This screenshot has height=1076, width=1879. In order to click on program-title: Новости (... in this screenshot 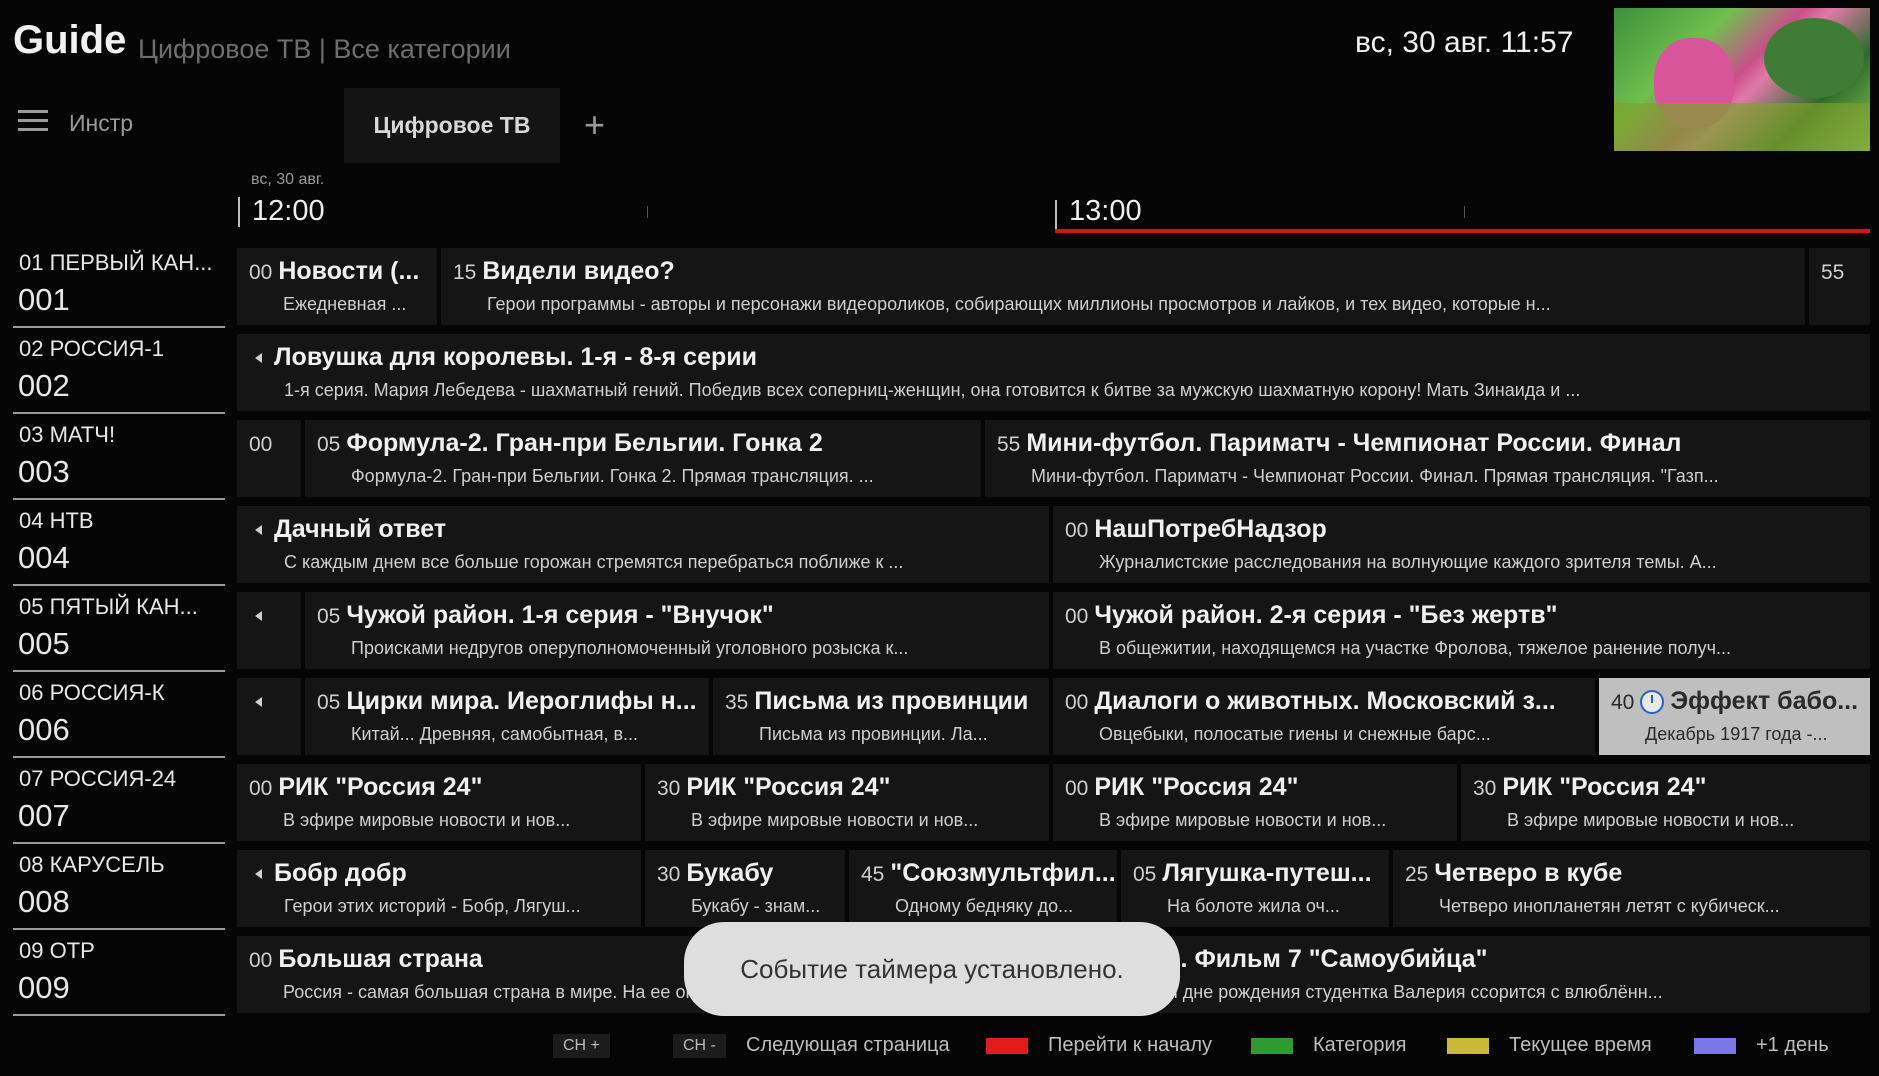, I will do `click(349, 271)`.